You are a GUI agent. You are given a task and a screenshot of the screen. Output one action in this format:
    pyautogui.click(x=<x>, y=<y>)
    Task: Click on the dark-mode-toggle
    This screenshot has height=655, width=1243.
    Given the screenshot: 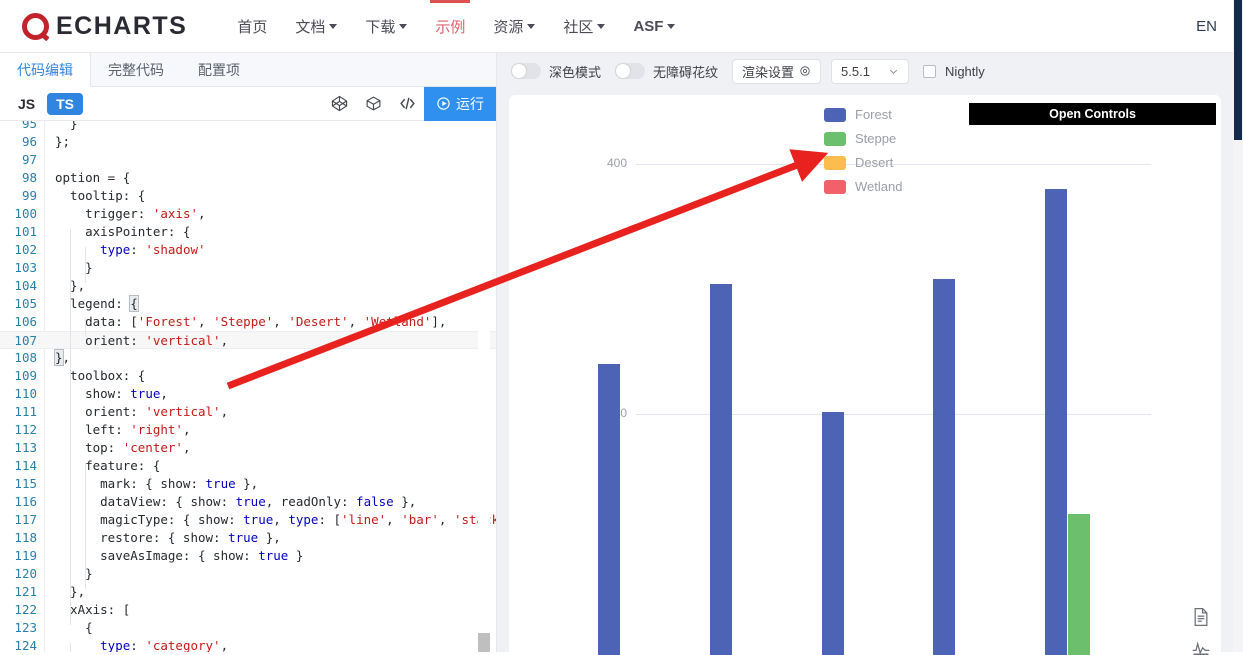 What is the action you would take?
    pyautogui.click(x=526, y=71)
    